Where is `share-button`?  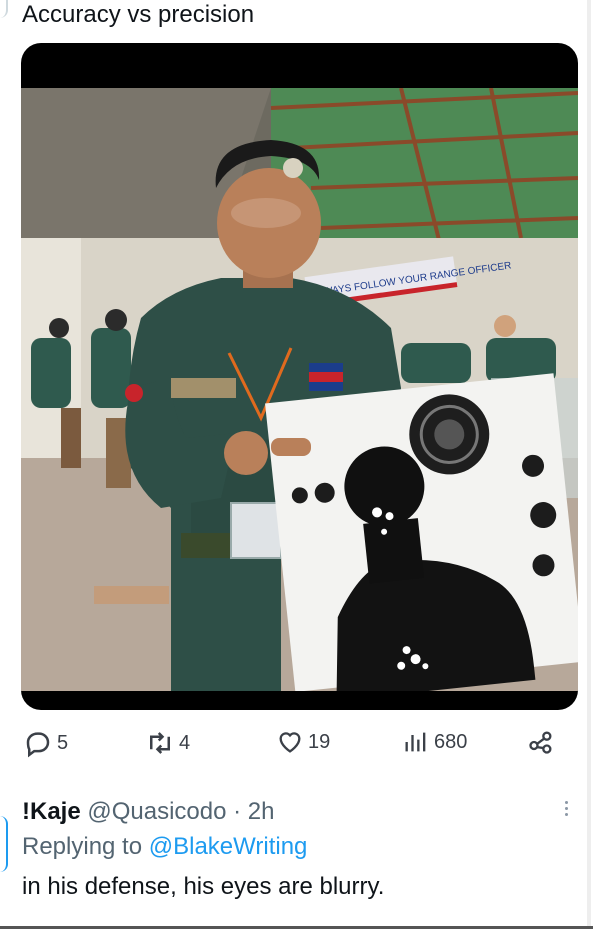 share-button is located at coordinates (541, 742).